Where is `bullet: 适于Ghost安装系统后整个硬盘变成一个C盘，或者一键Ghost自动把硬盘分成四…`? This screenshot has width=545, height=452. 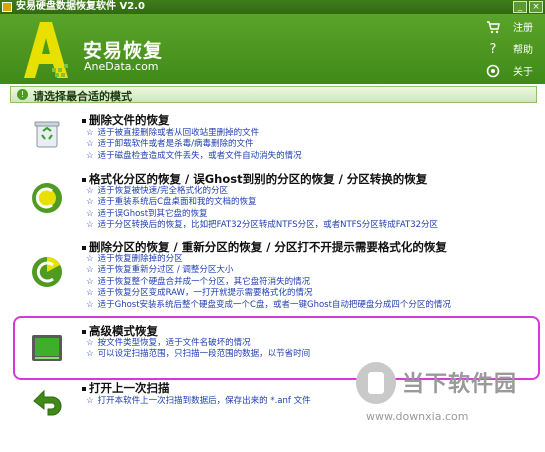 bullet: 适于Ghost安装系统后整个硬盘变成一个C盘，或者一键Ghost自动把硬盘分成四… is located at coordinates (268, 305).